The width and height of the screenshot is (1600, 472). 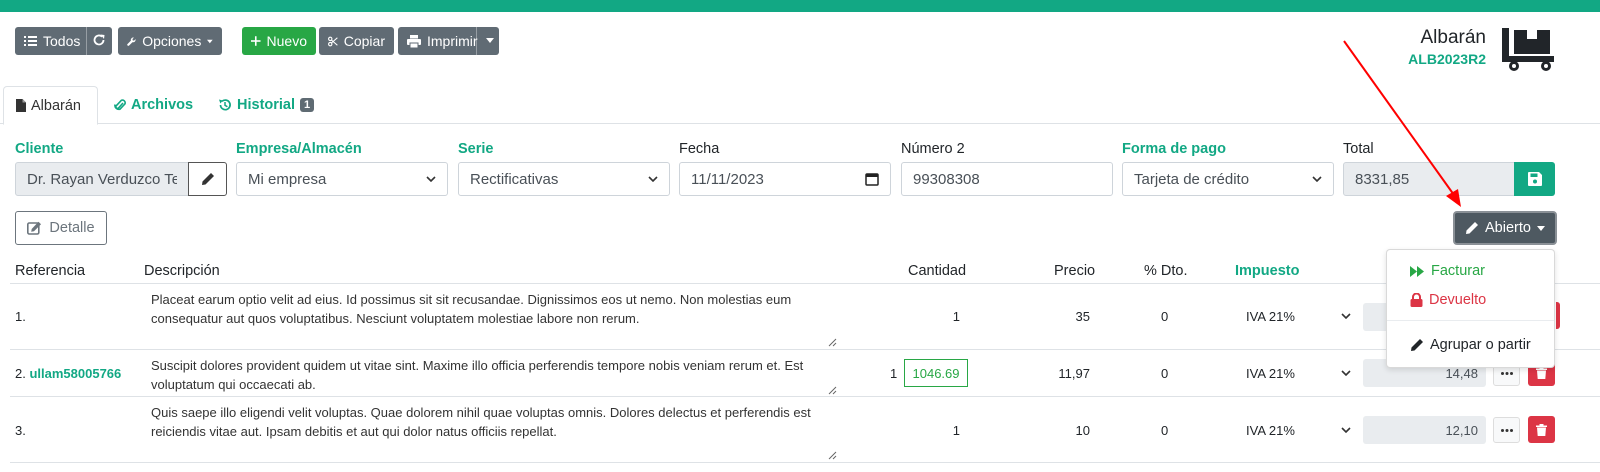 I want to click on forma-pago-value: Tarjeta de crédito, so click(x=1192, y=179).